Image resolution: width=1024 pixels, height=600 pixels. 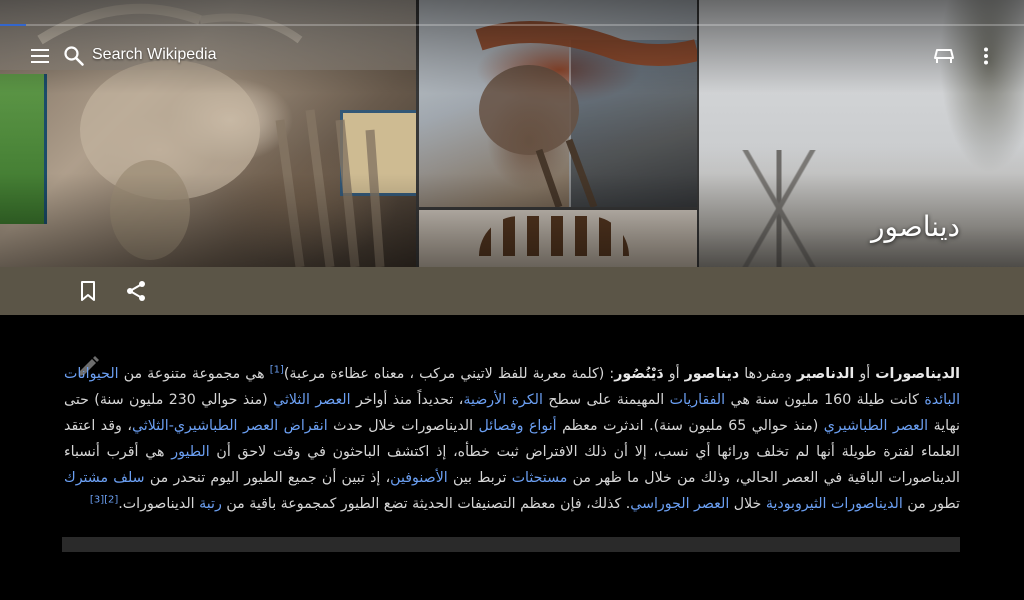 I want to click on article-action-bar, so click(x=512, y=291).